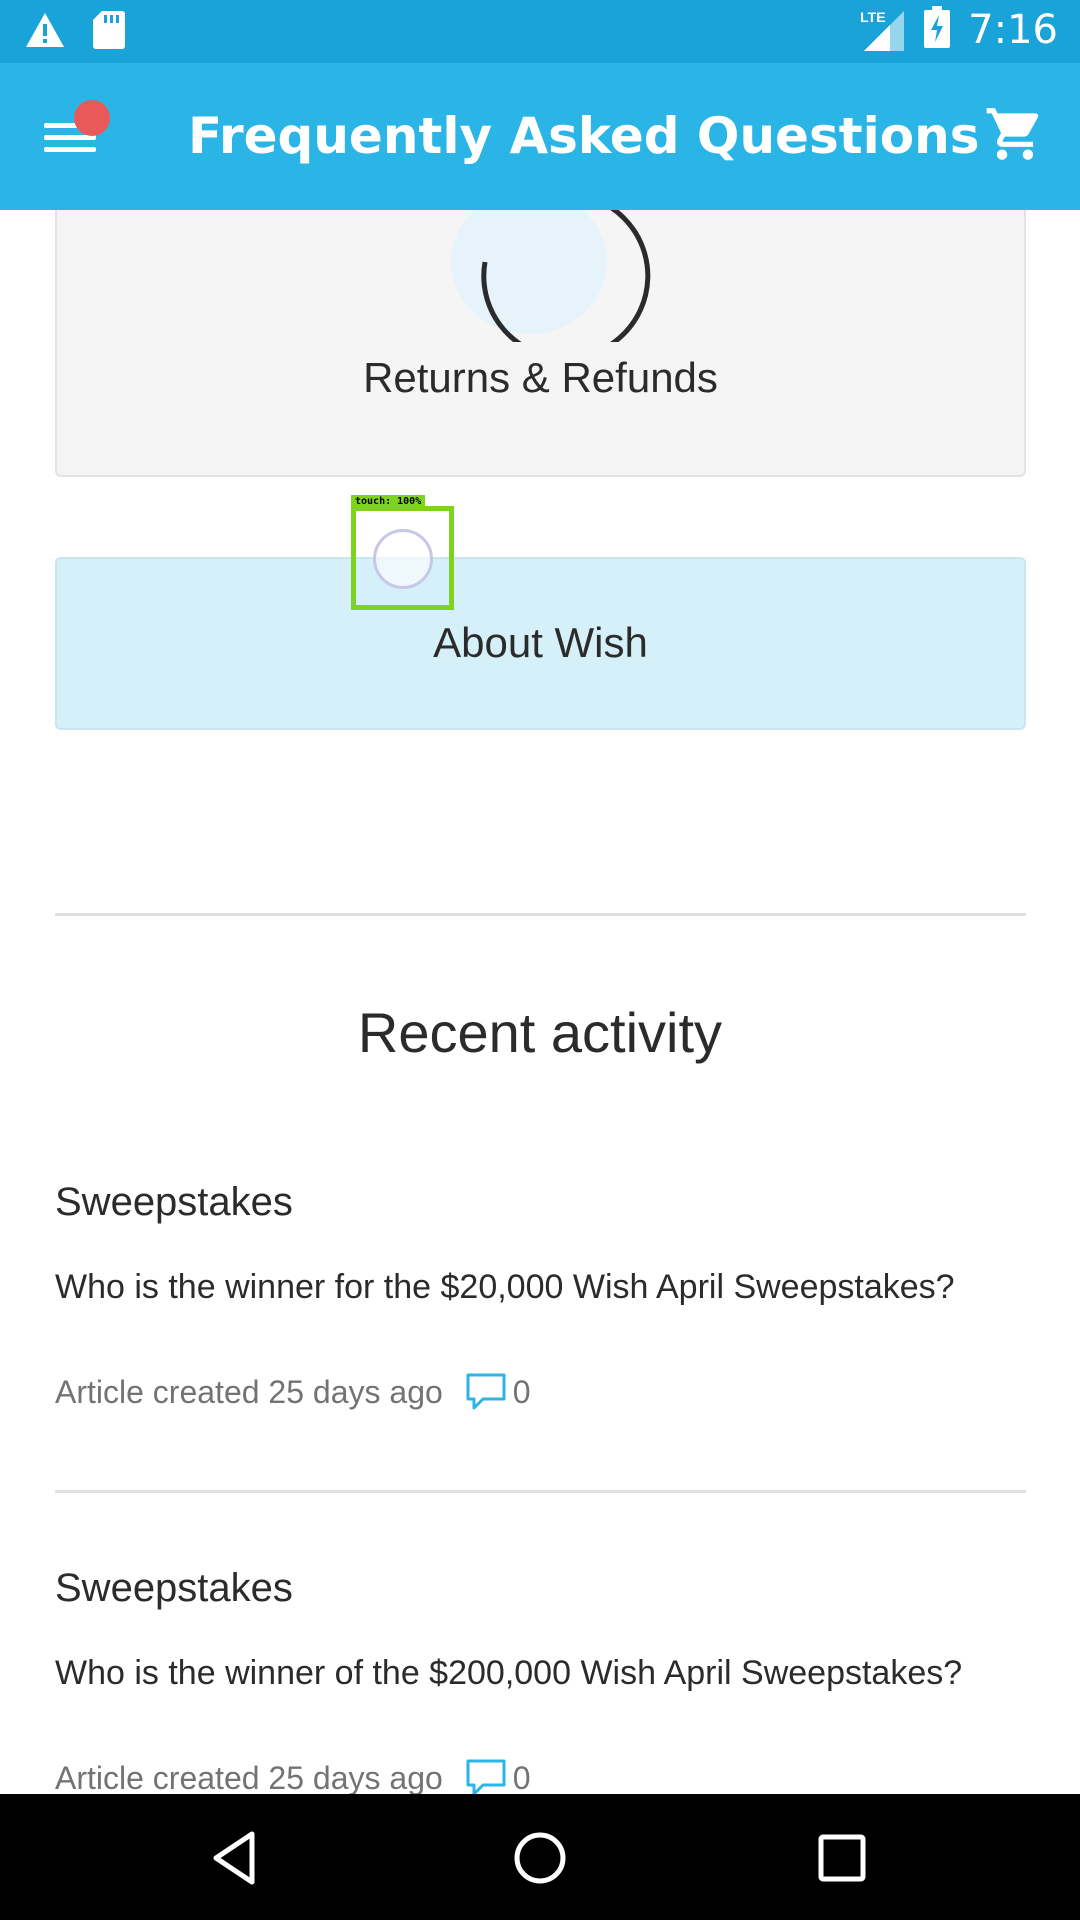 The height and width of the screenshot is (1920, 1080). I want to click on alert-icon, so click(45, 32).